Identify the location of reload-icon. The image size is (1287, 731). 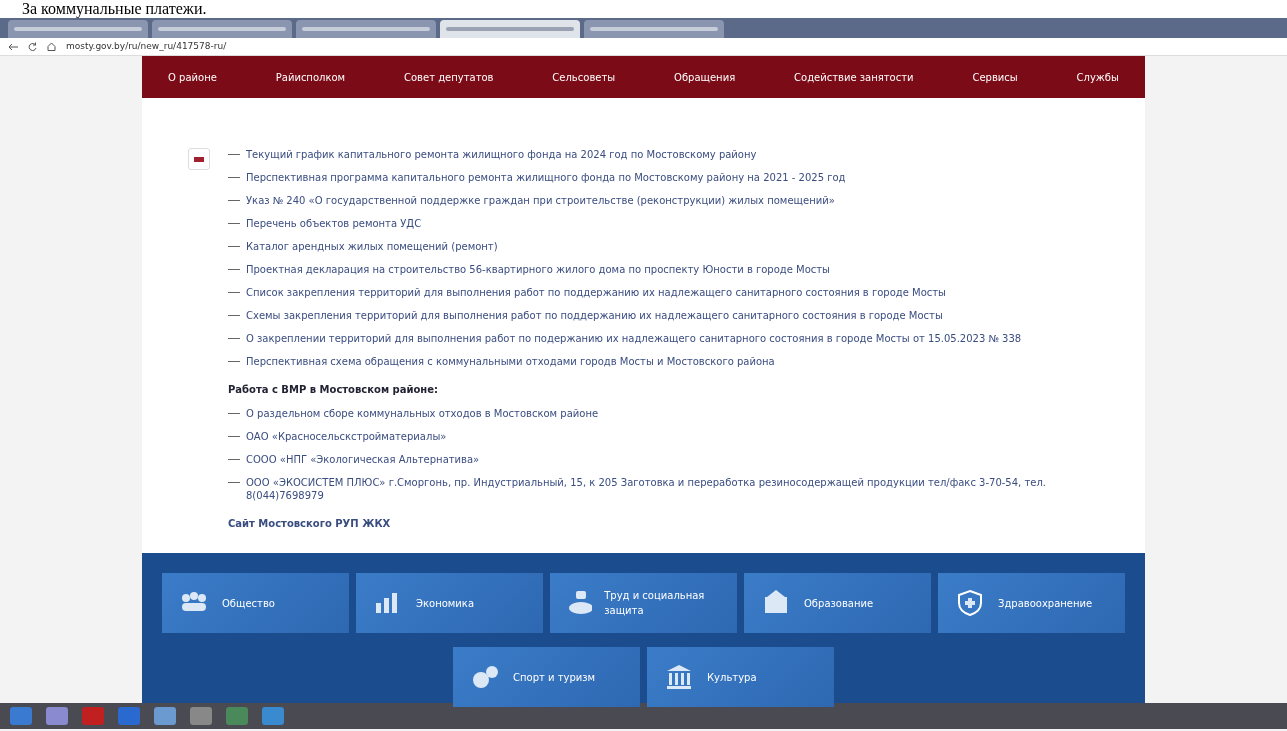
(32, 46).